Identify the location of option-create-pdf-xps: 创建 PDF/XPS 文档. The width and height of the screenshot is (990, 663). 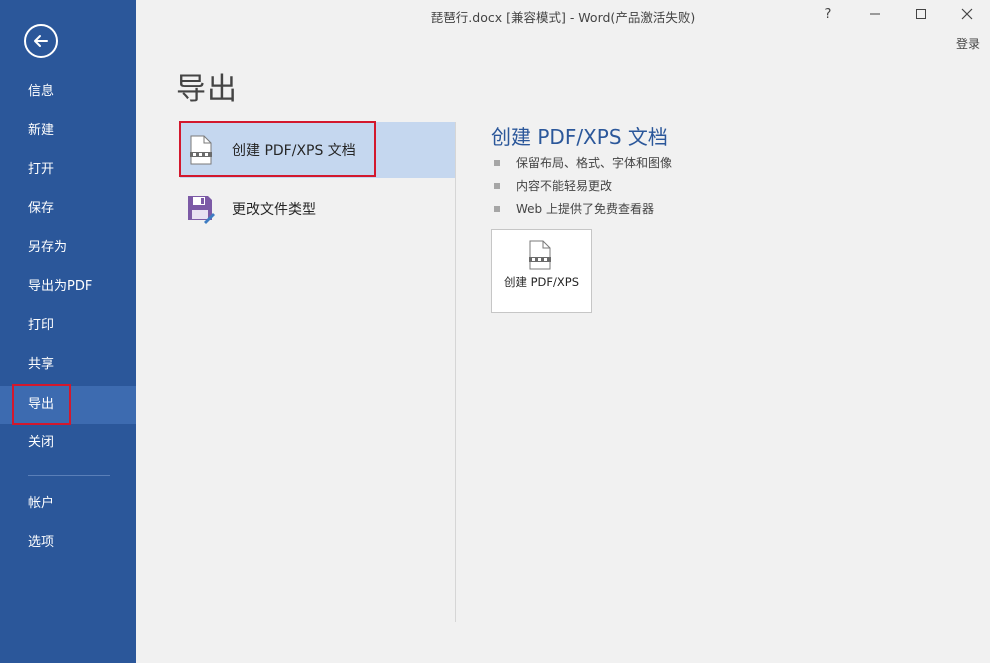
(317, 150).